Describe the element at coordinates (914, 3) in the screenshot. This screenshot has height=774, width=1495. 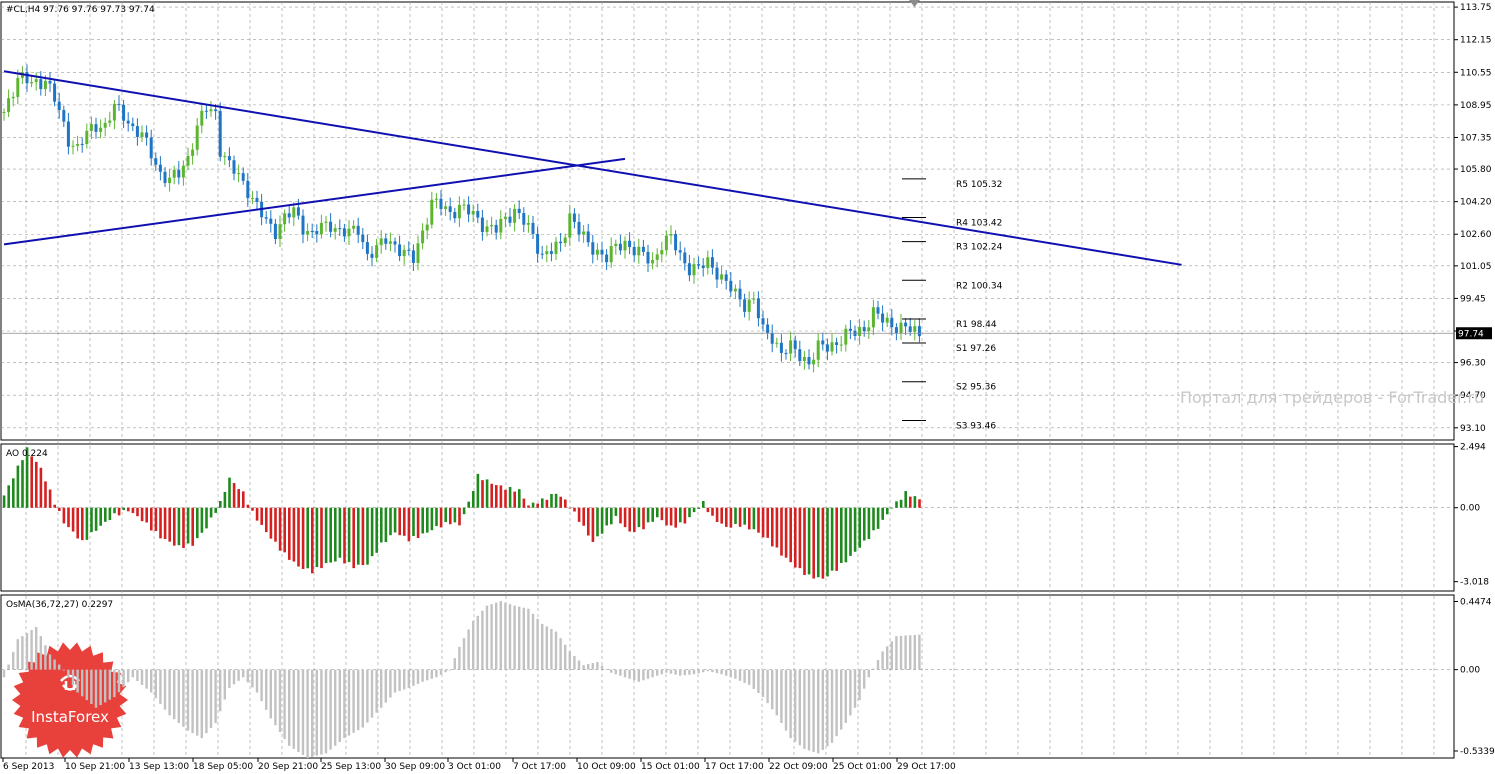
I see `shift-marker-icon` at that location.